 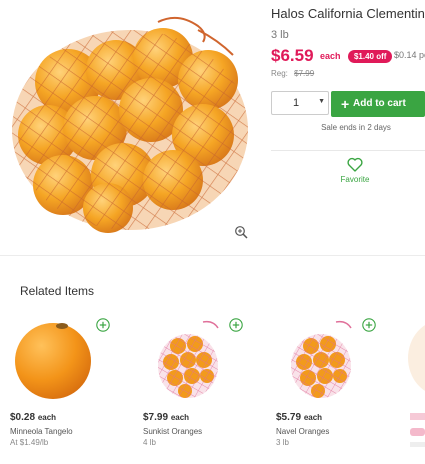 I want to click on quantity-select: 1 ▼, so click(x=300, y=103).